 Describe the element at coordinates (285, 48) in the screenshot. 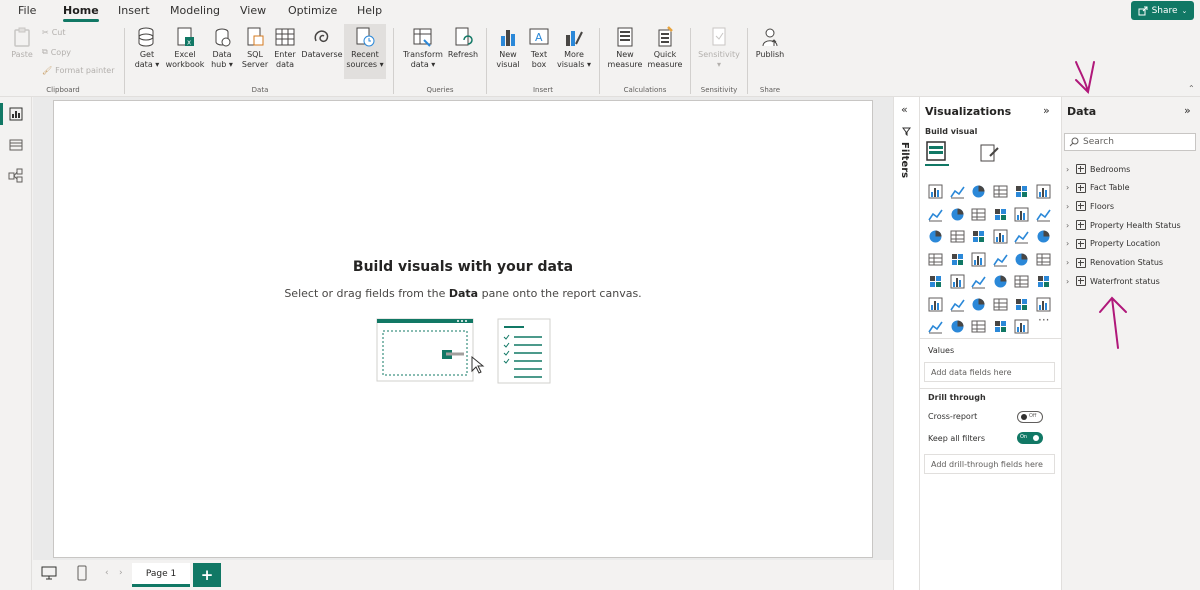

I see `enter-data-button: Enter data` at that location.